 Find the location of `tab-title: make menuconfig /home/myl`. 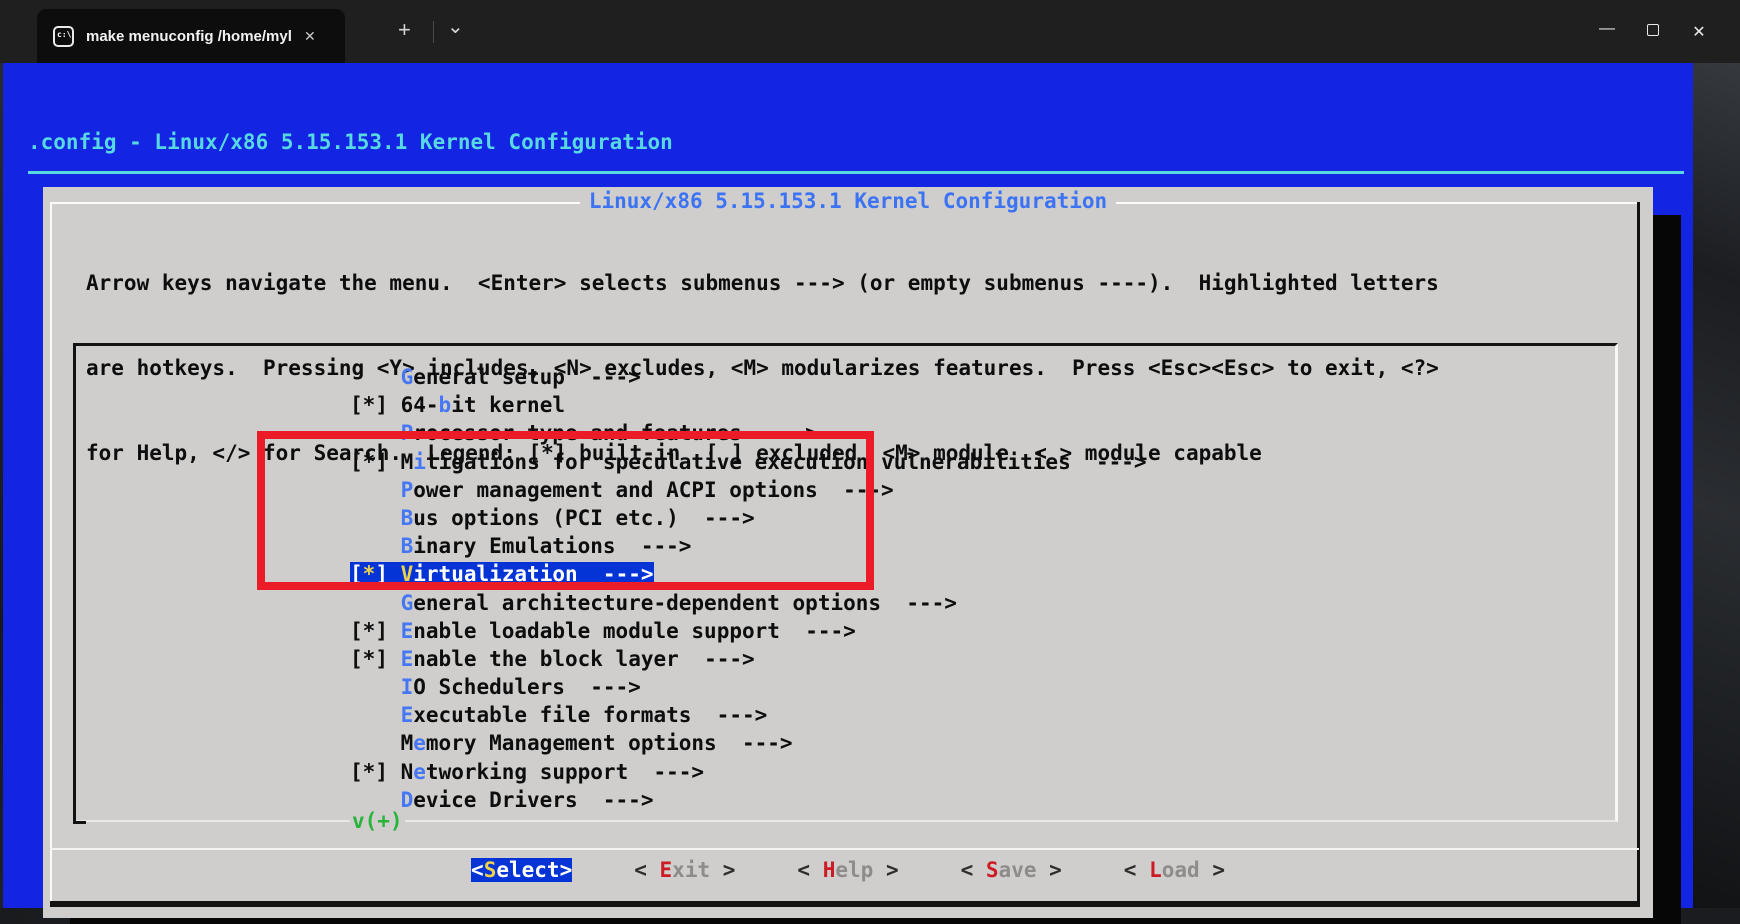

tab-title: make menuconfig /home/myl is located at coordinates (189, 36).